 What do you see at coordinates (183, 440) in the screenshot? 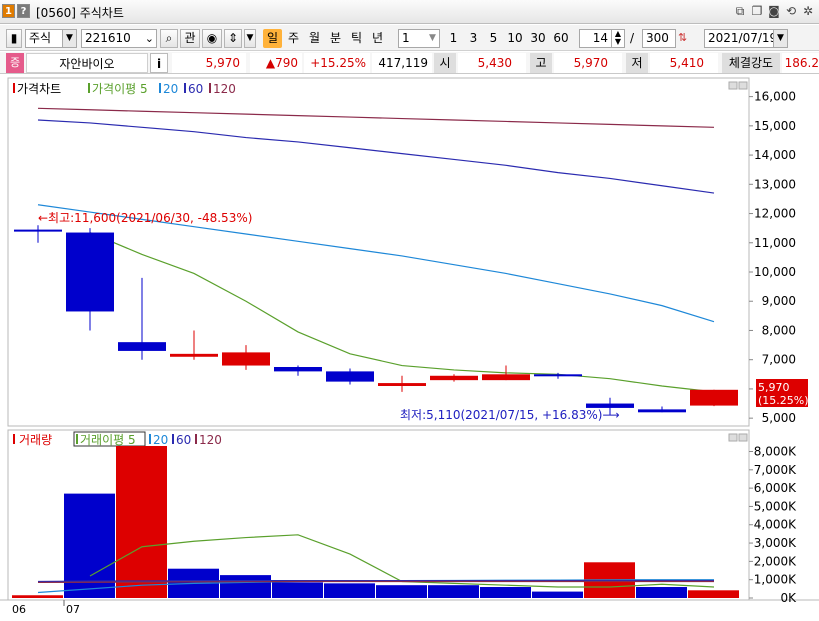
I see `volume-legend-ma60: 60` at bounding box center [183, 440].